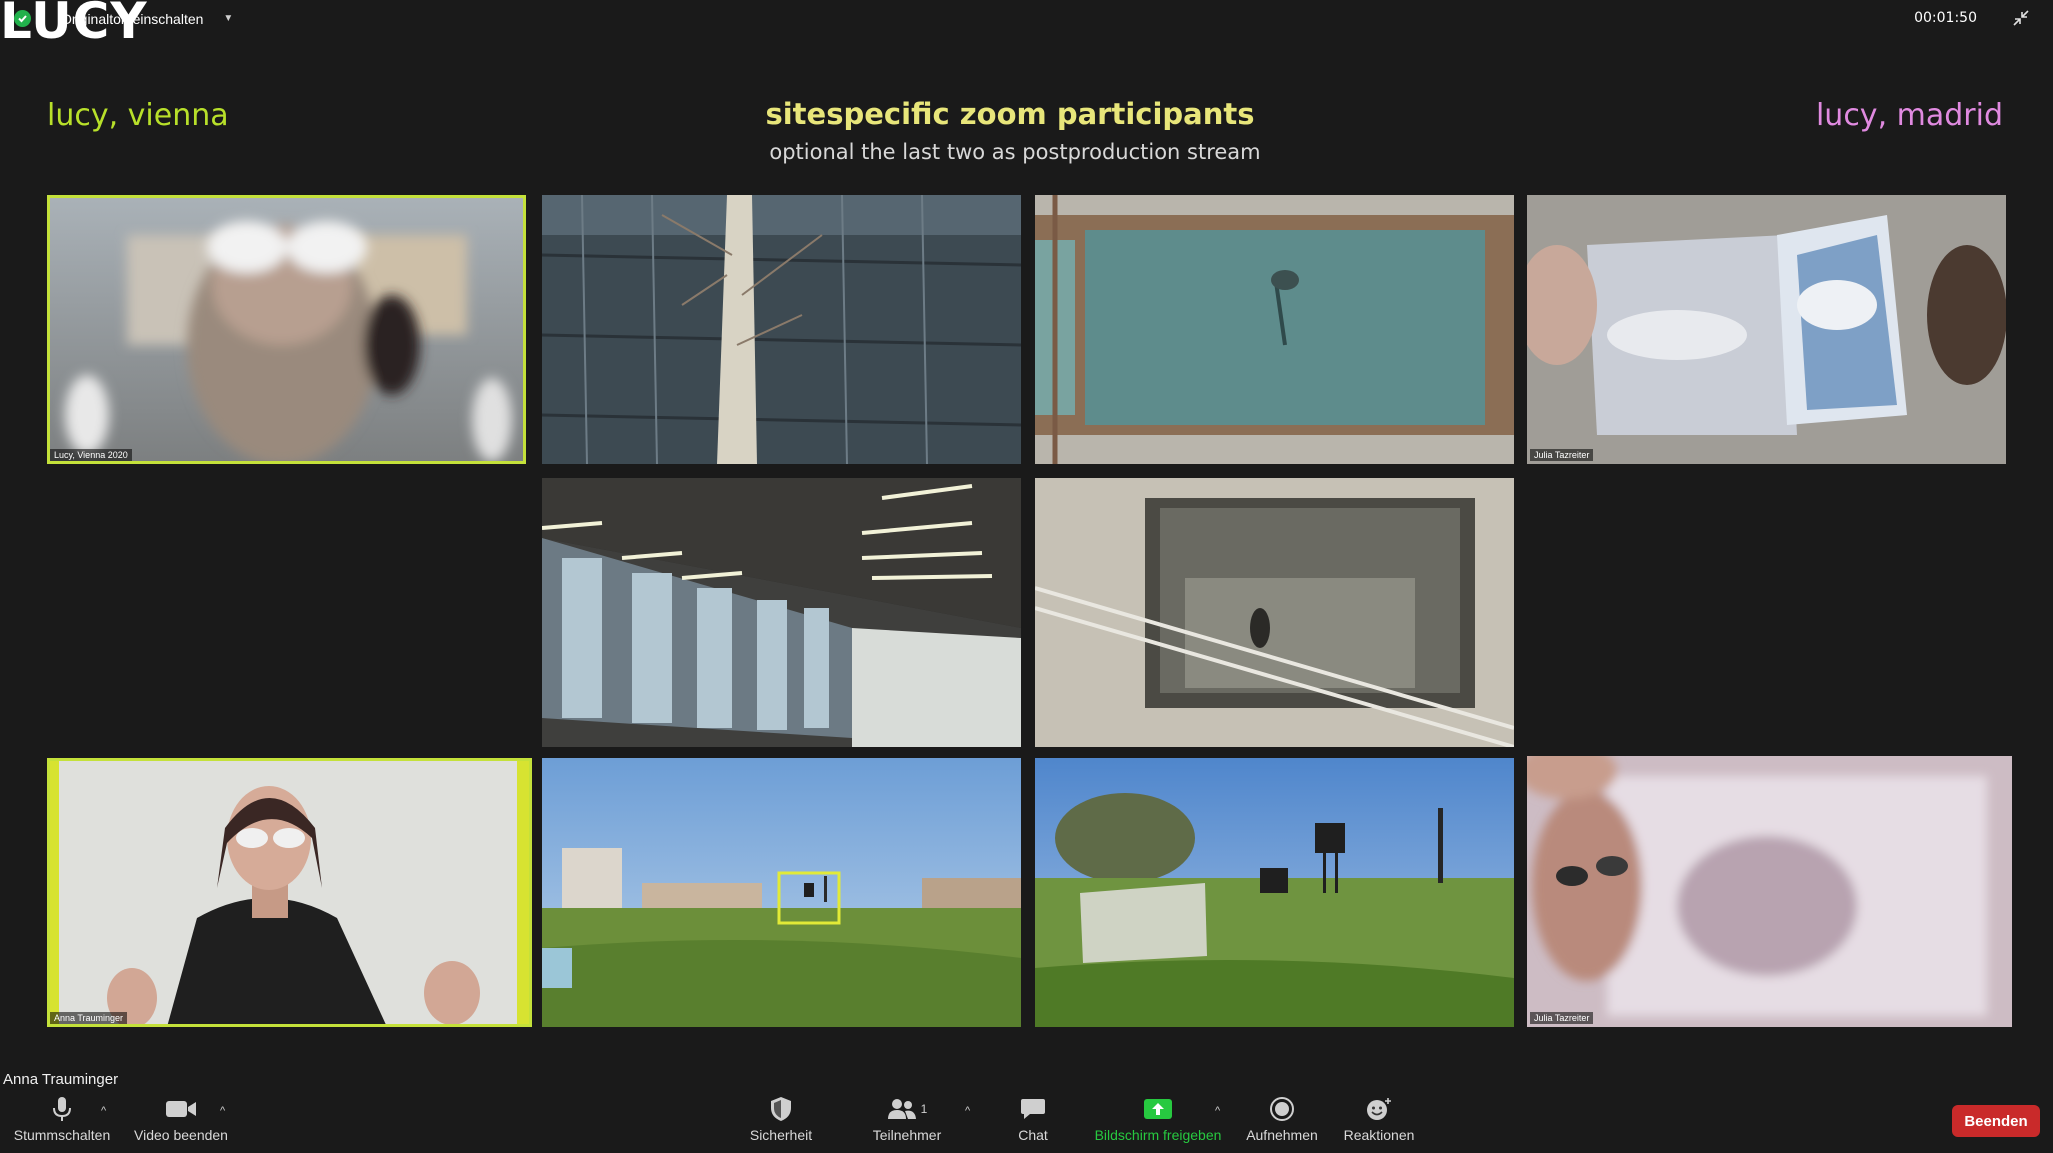 The image size is (2053, 1153). Describe the element at coordinates (1033, 1109) in the screenshot. I see `chat-icon` at that location.